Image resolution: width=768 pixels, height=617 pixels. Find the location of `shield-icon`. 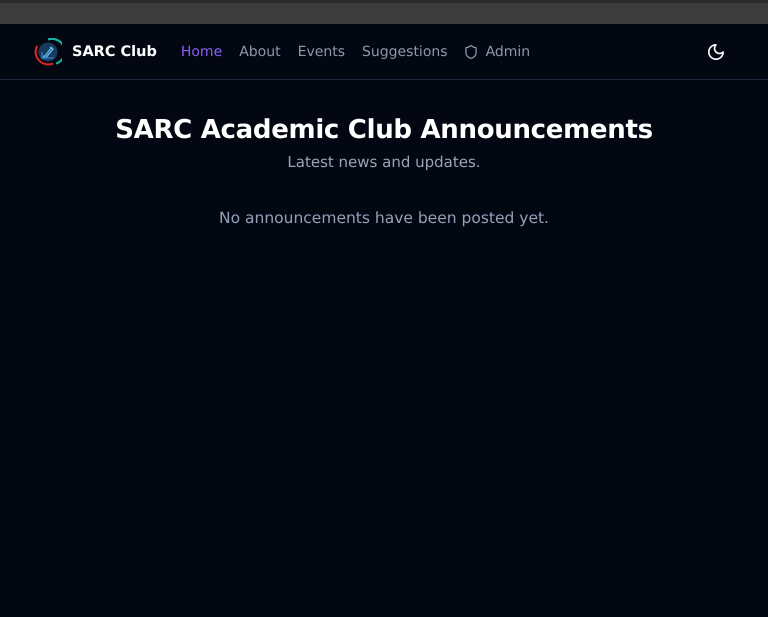

shield-icon is located at coordinates (470, 51).